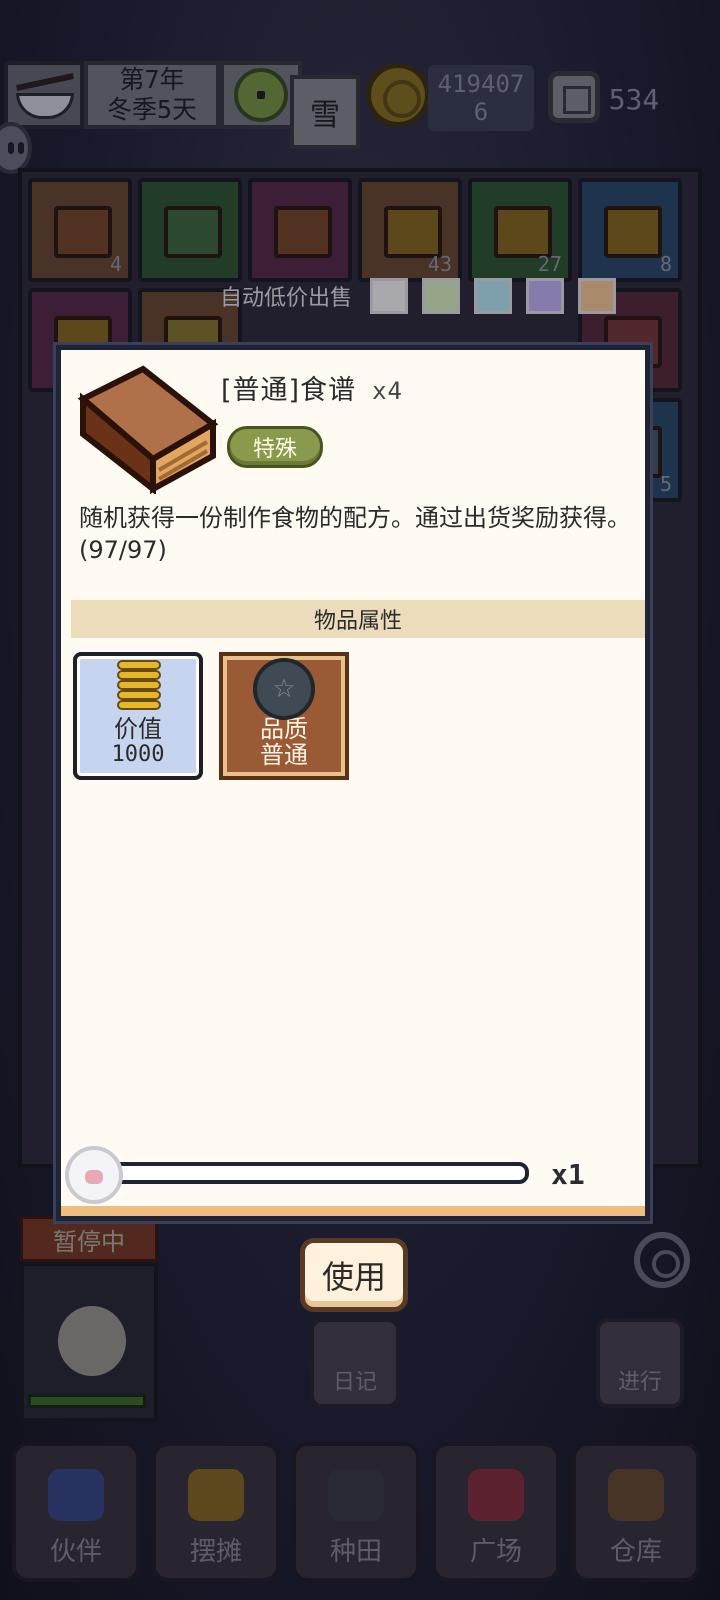  What do you see at coordinates (289, 390) in the screenshot?
I see `item-name: [普通]食谱` at bounding box center [289, 390].